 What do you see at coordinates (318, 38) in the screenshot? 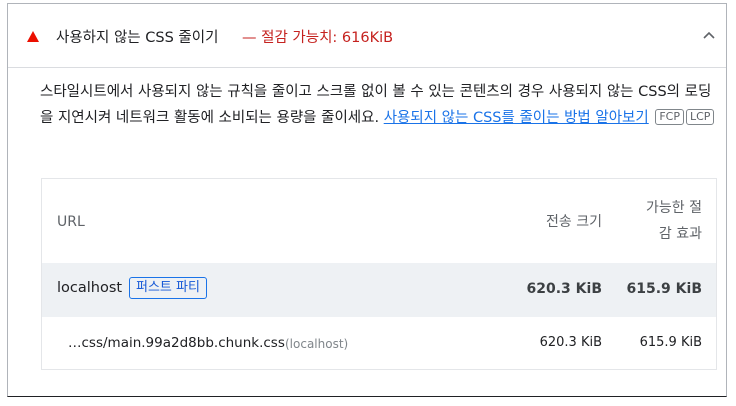
I see `audit-savings: — 절감 가능치: 616KiB` at bounding box center [318, 38].